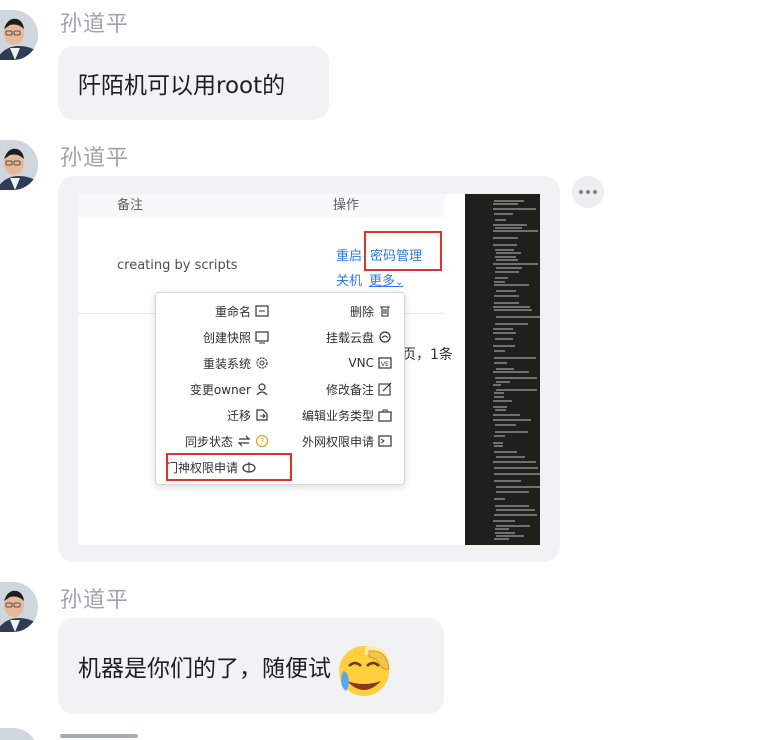 Image resolution: width=758 pixels, height=740 pixels. I want to click on menu-item-rename: 重命名, so click(242, 311).